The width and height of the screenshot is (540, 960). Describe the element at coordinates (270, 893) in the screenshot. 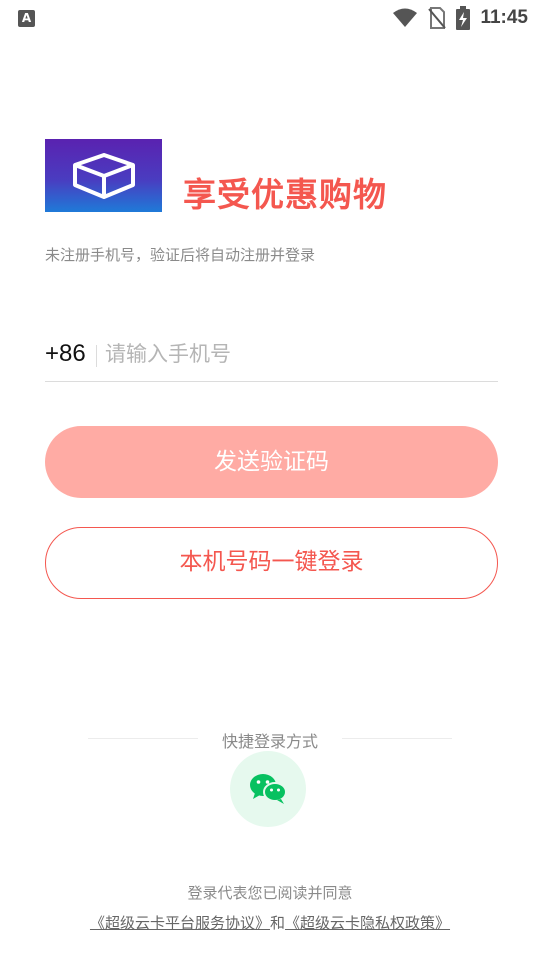

I see `agreement-text: 登录代表您已阅读并同意` at that location.